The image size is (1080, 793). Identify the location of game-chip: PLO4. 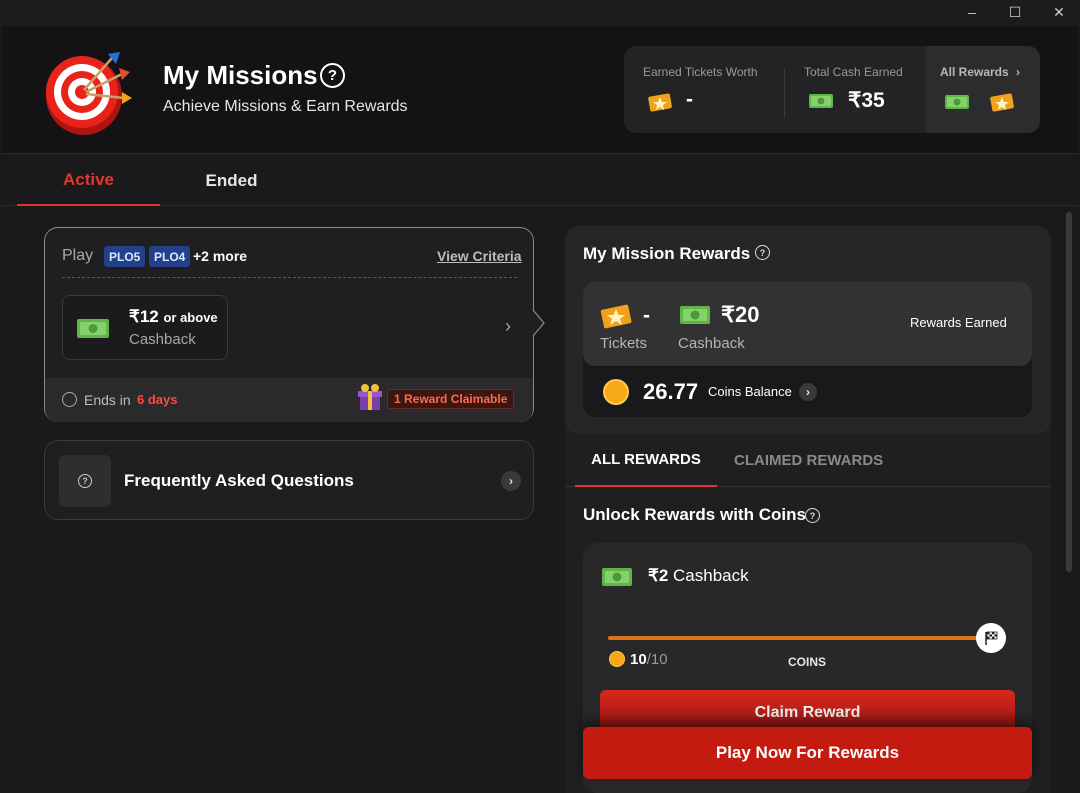
(170, 256).